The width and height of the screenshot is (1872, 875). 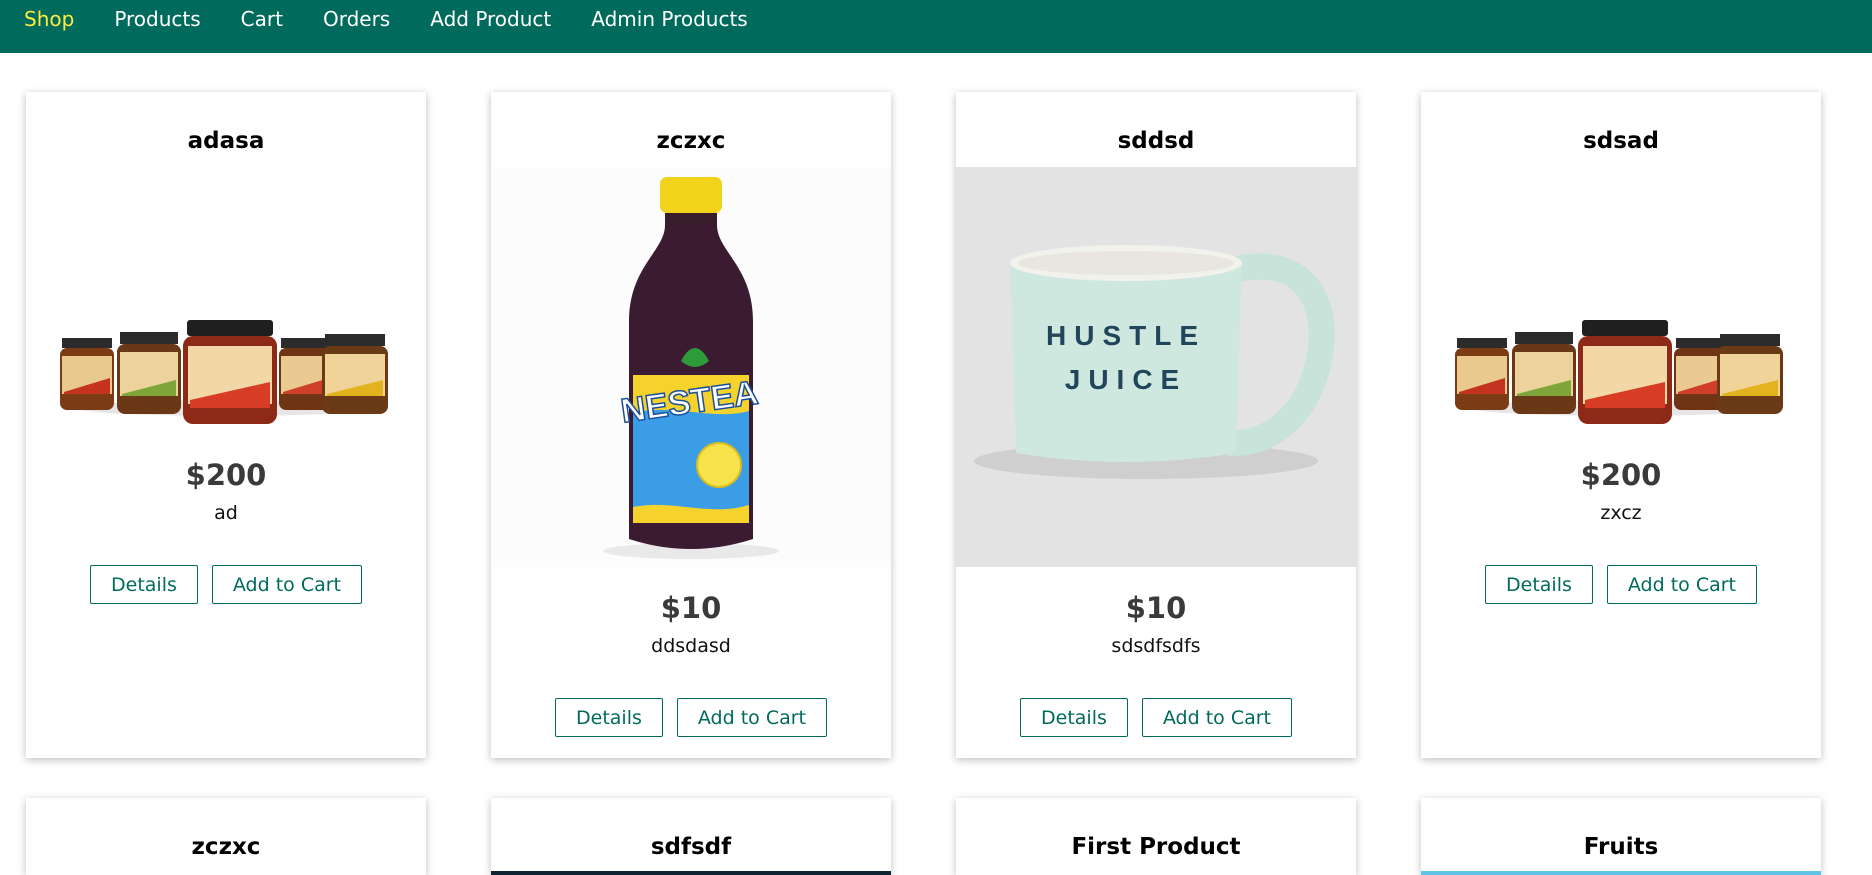 I want to click on product-card-partial: zczxc, so click(x=226, y=836).